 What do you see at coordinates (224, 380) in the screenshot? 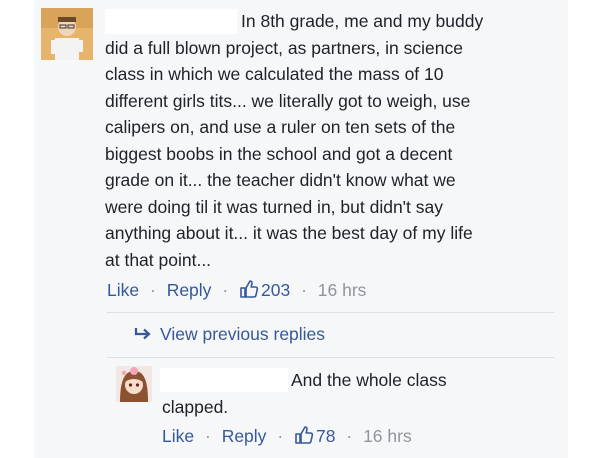
I see `redacted-reply-author-name` at bounding box center [224, 380].